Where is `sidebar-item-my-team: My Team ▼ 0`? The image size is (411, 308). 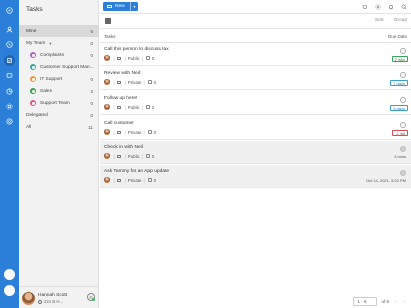
sidebar-item-my-team: My Team ▼ 0 is located at coordinates (59, 43).